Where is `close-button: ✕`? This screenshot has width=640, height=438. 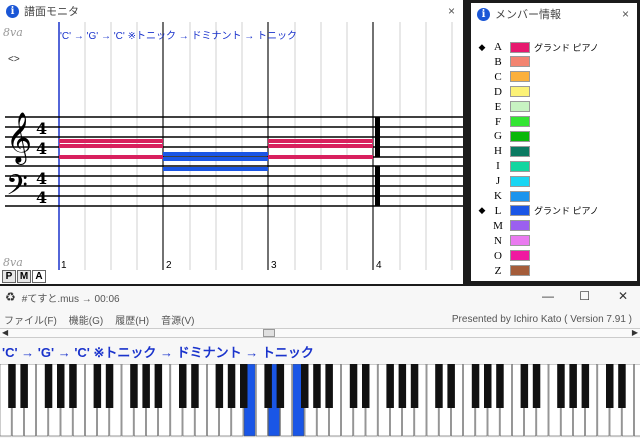 close-button: ✕ is located at coordinates (623, 296).